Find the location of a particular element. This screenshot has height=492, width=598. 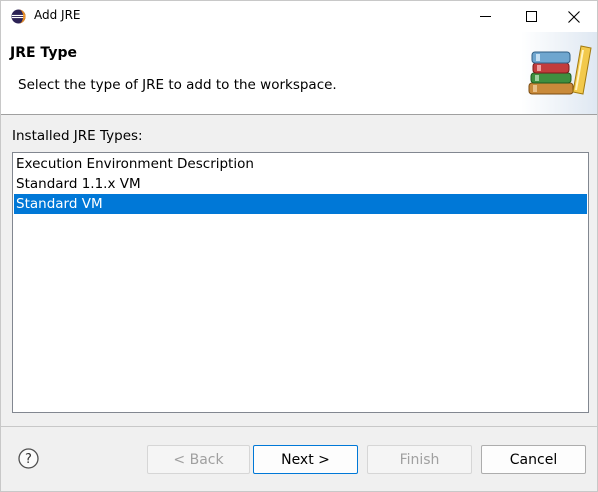

title-bar: Add JRE is located at coordinates (299, 16).